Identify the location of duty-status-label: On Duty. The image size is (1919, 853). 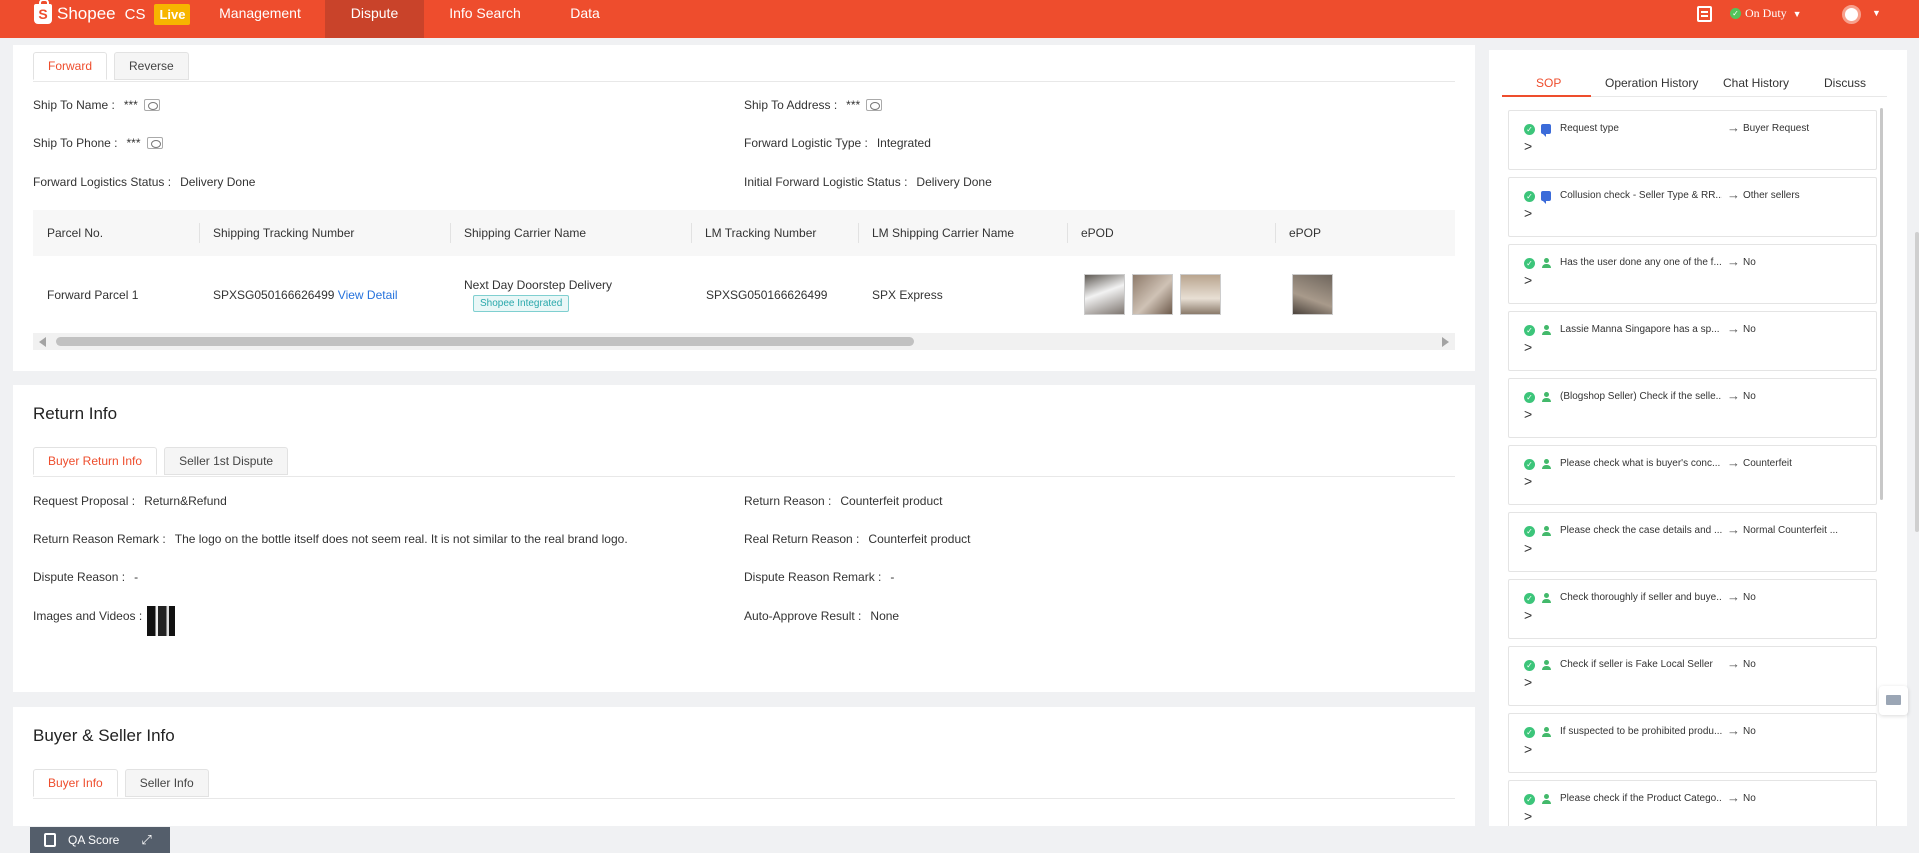
(1766, 13).